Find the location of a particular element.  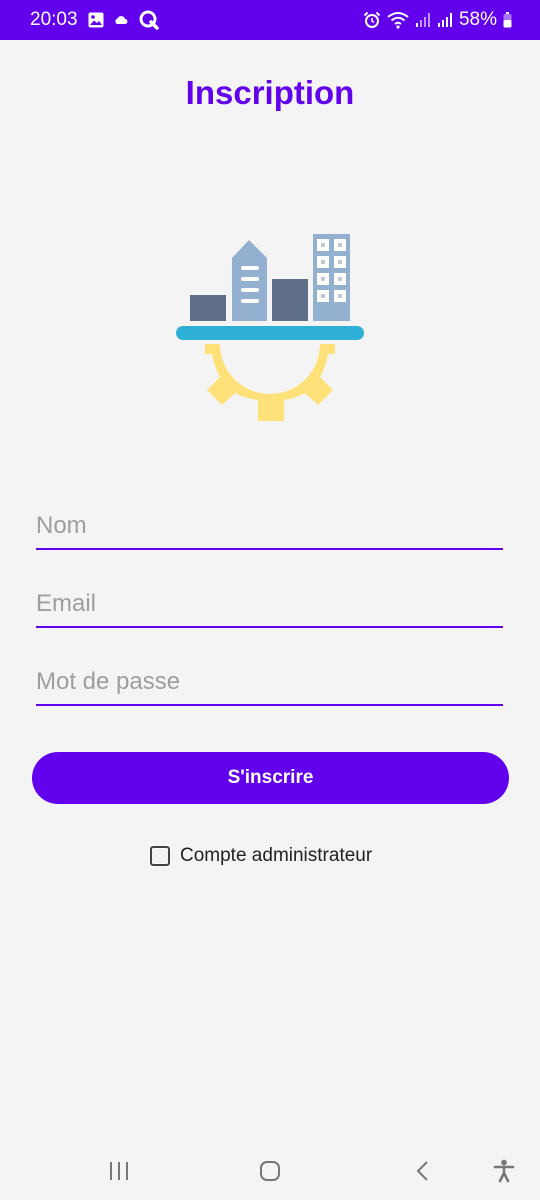

page-title: Inscription is located at coordinates (270, 92).